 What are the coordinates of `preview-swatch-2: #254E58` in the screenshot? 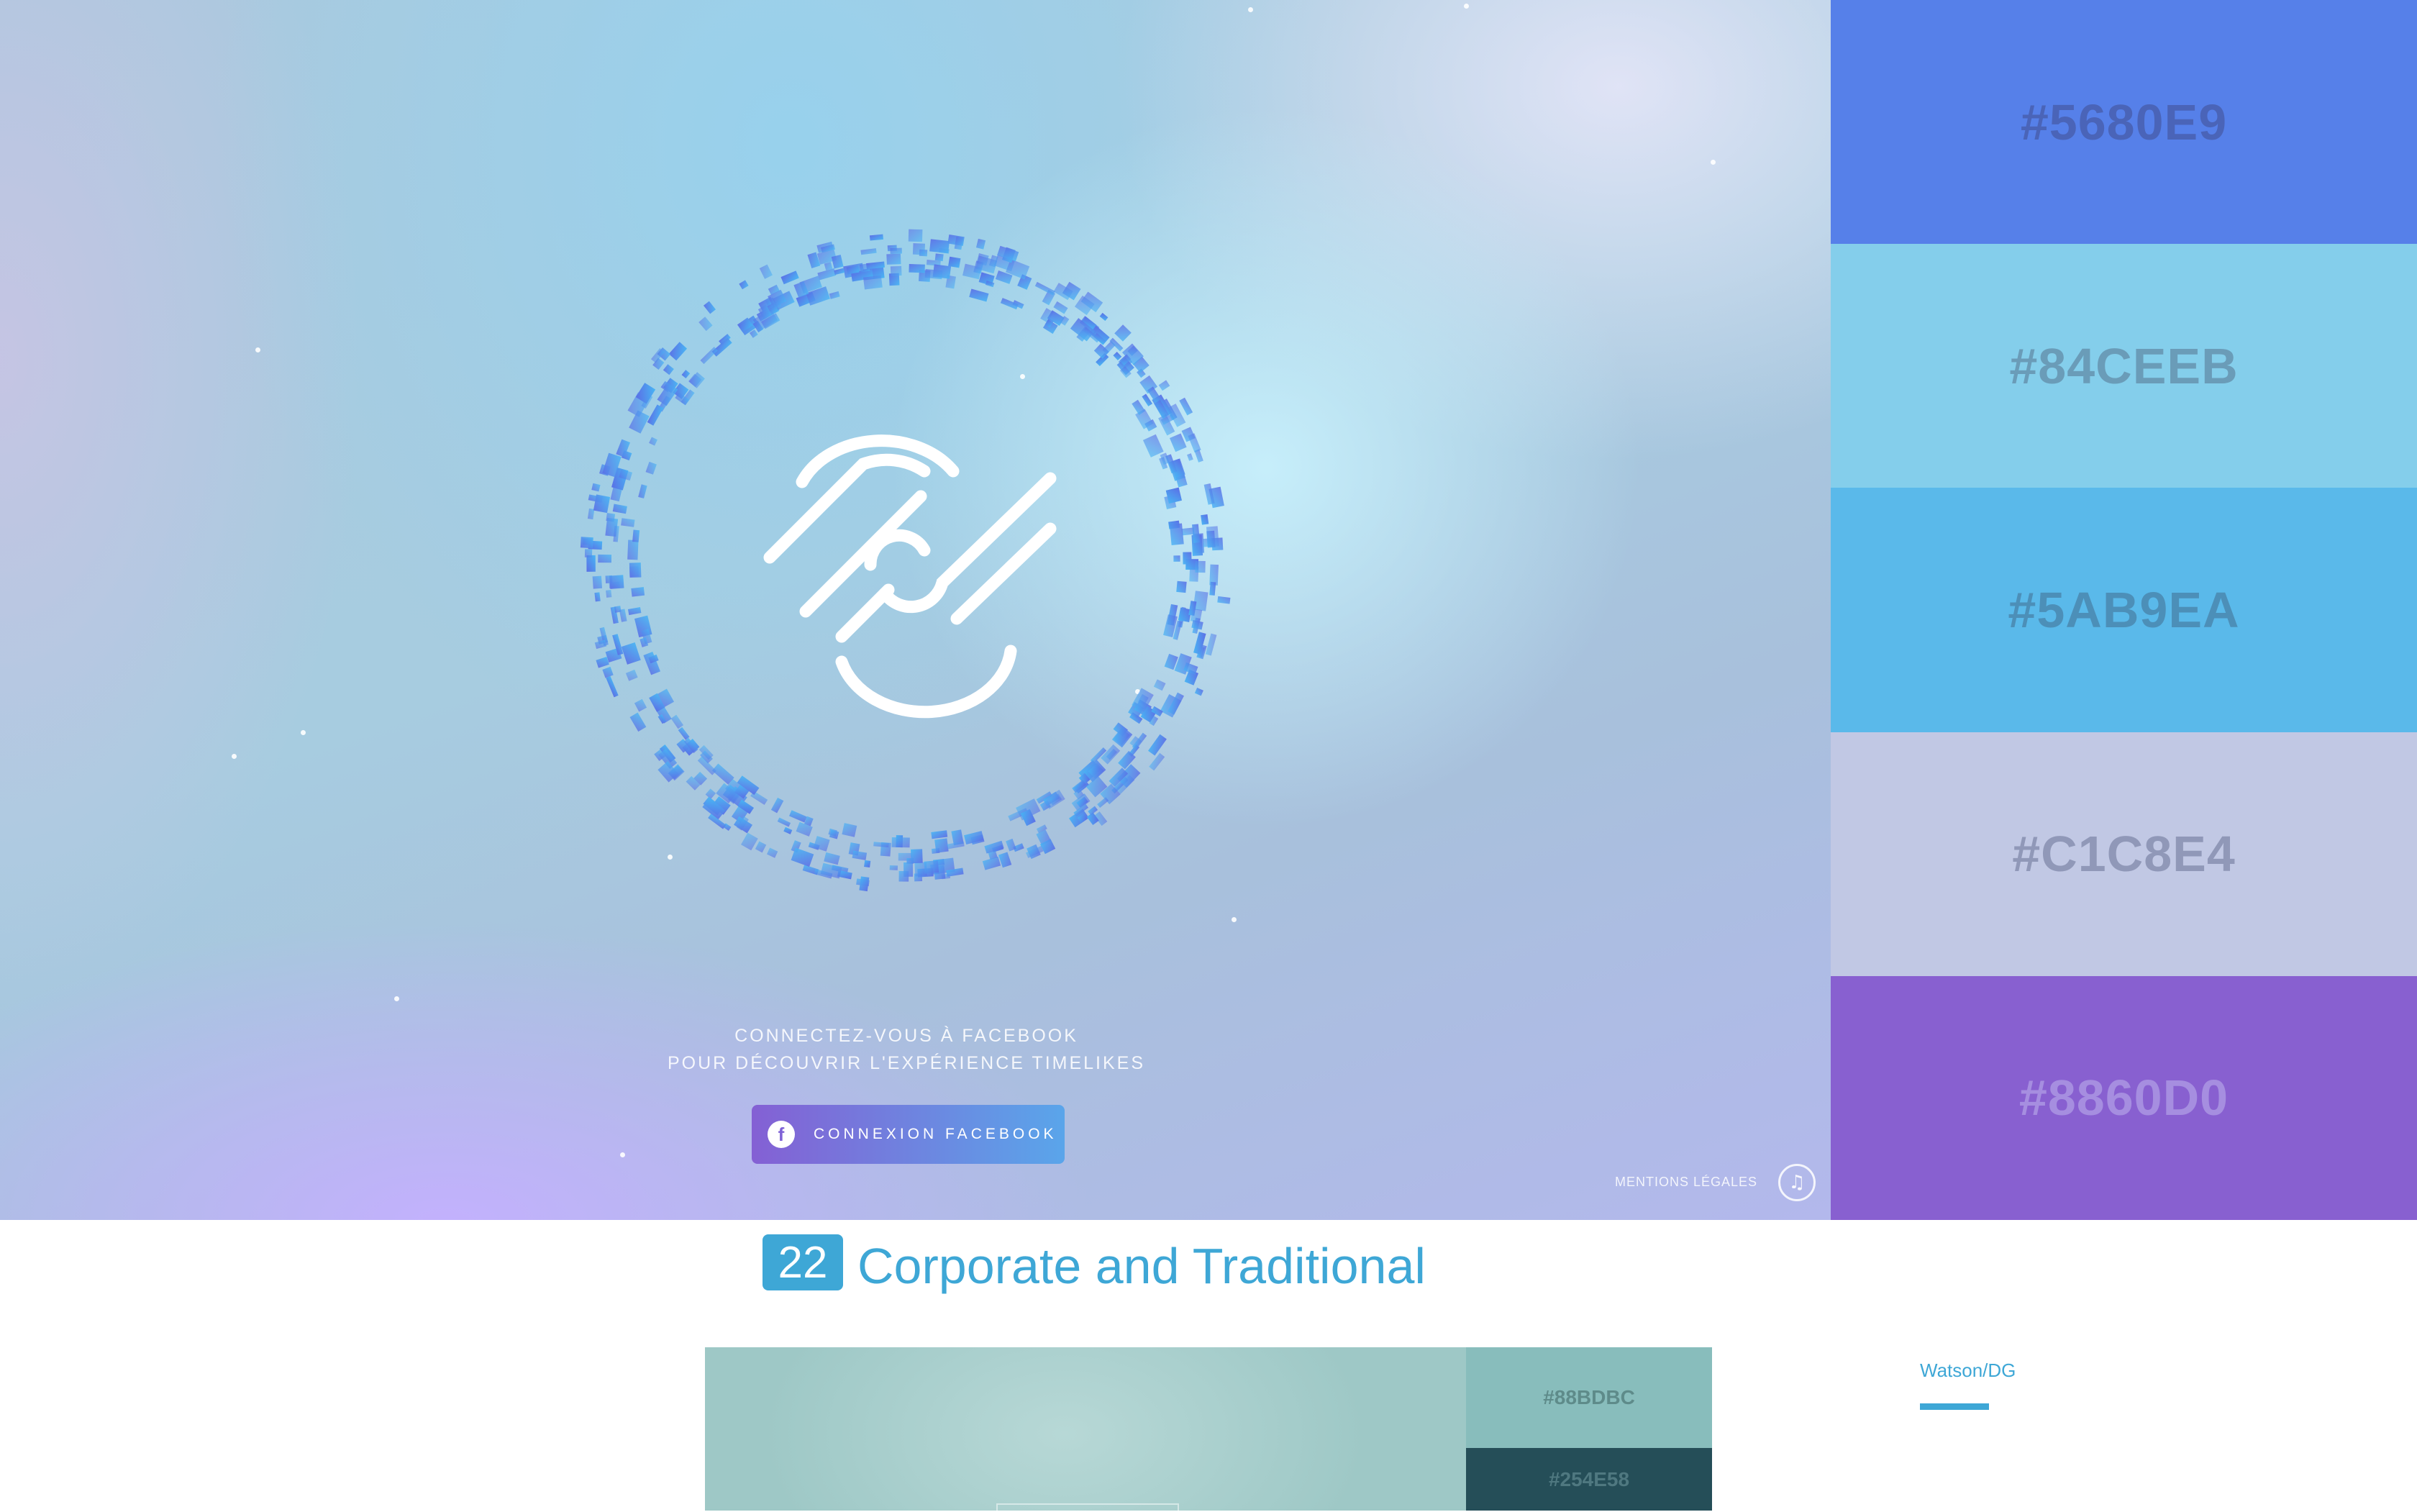 It's located at (1589, 1479).